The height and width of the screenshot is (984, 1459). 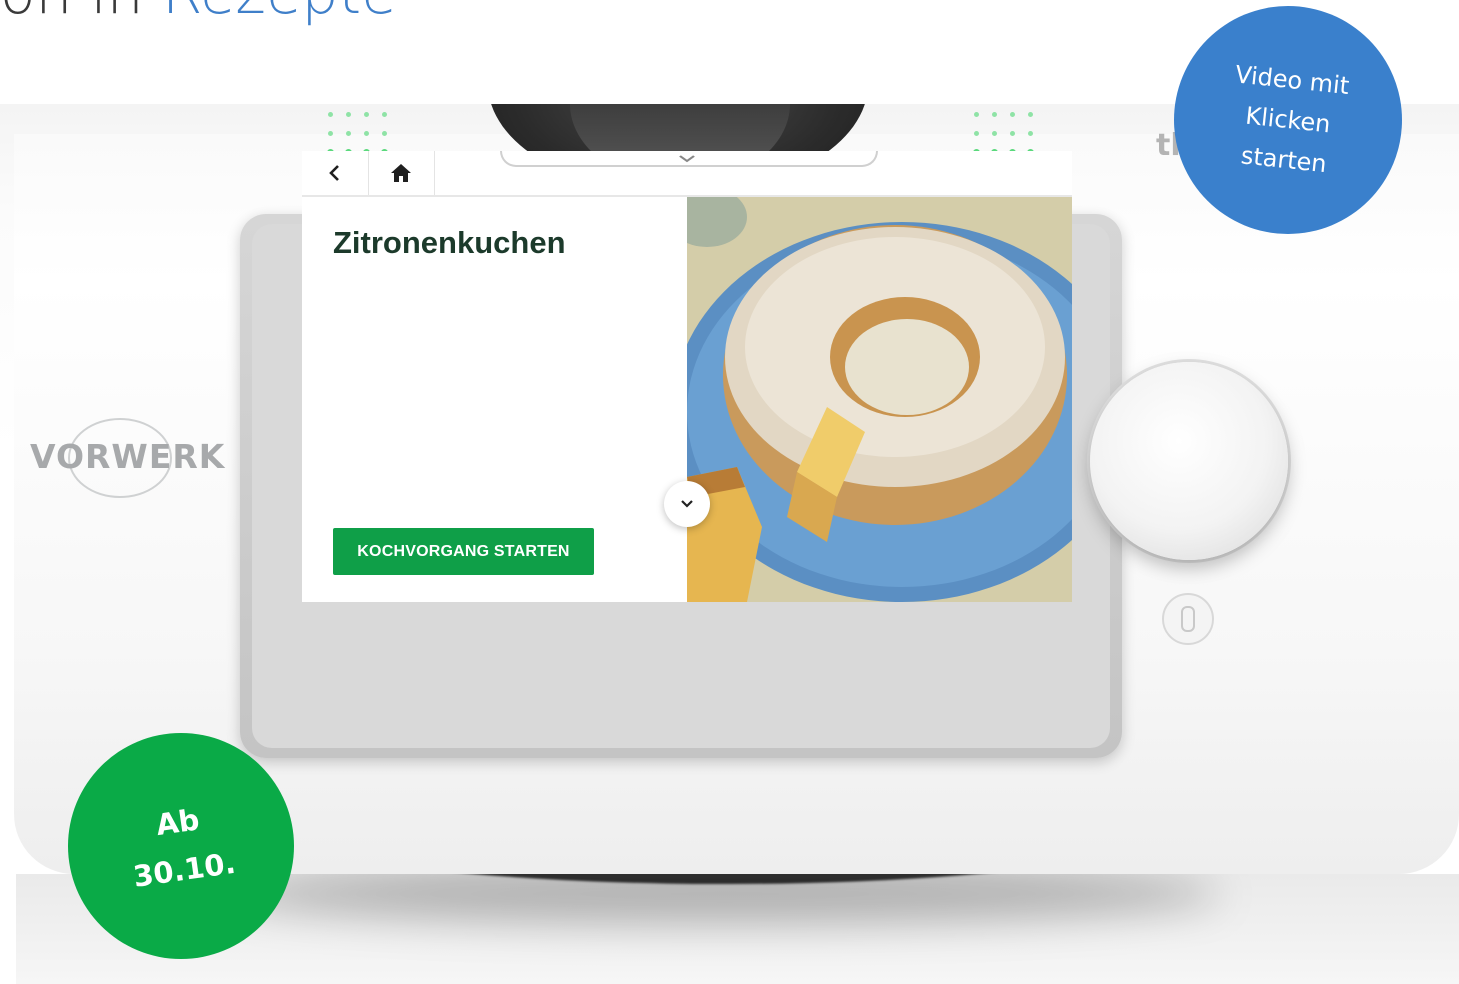 I want to click on selector-dial, so click(x=1189, y=461).